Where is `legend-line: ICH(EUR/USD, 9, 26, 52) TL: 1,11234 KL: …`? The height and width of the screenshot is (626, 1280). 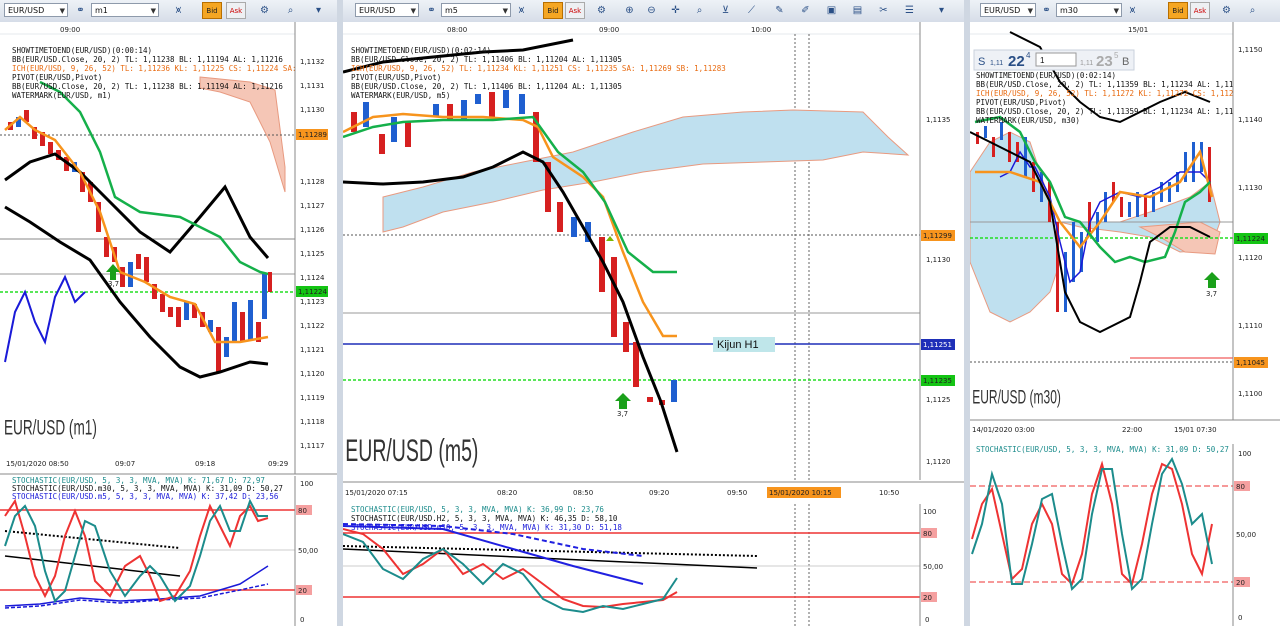 legend-line: ICH(EUR/USD, 9, 26, 52) TL: 1,11234 KL: … is located at coordinates (538, 68).